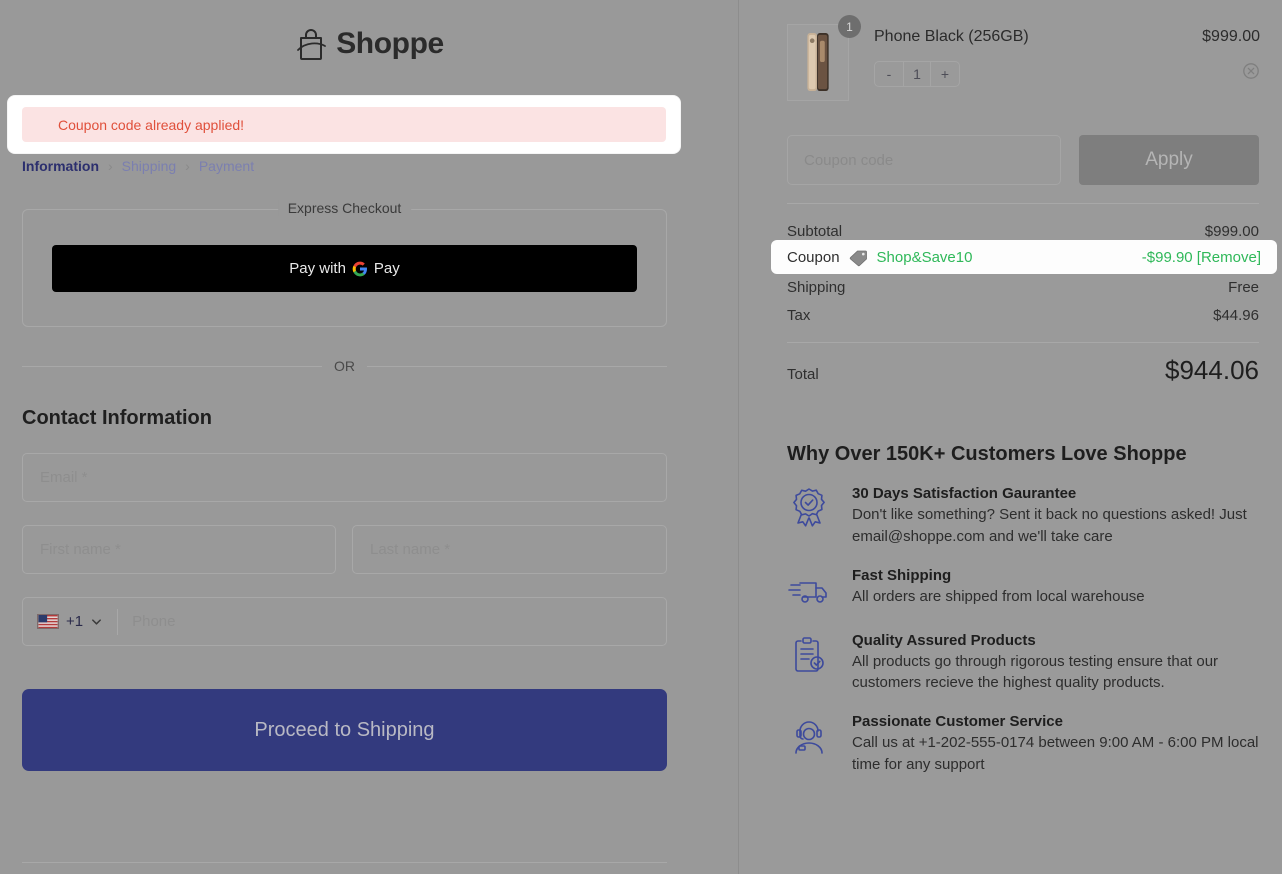  What do you see at coordinates (1023, 315) in the screenshot?
I see `tax-row: Tax $44.96` at bounding box center [1023, 315].